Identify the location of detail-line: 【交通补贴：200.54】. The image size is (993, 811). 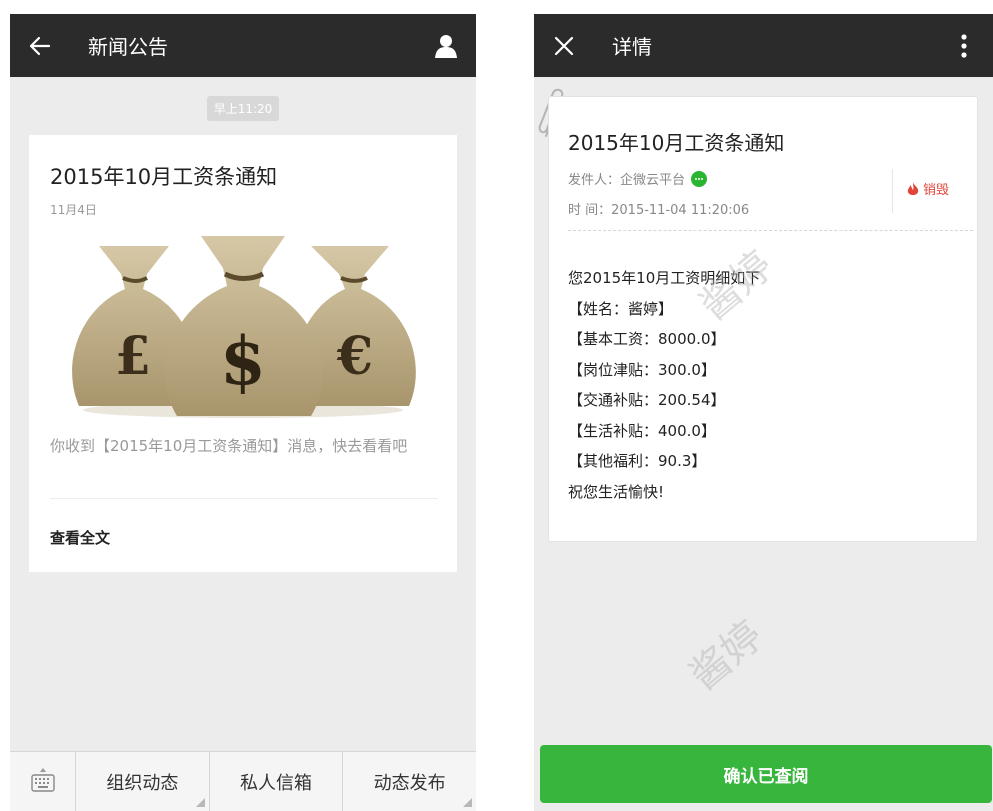
(647, 400).